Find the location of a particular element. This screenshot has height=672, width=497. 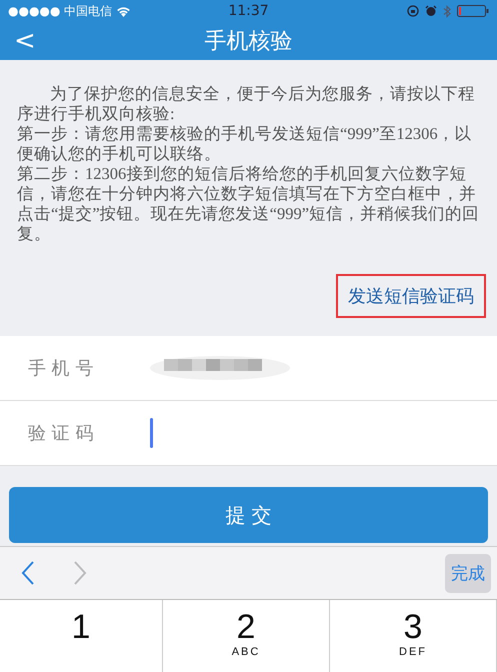

submit-button: 提 交 is located at coordinates (248, 515).